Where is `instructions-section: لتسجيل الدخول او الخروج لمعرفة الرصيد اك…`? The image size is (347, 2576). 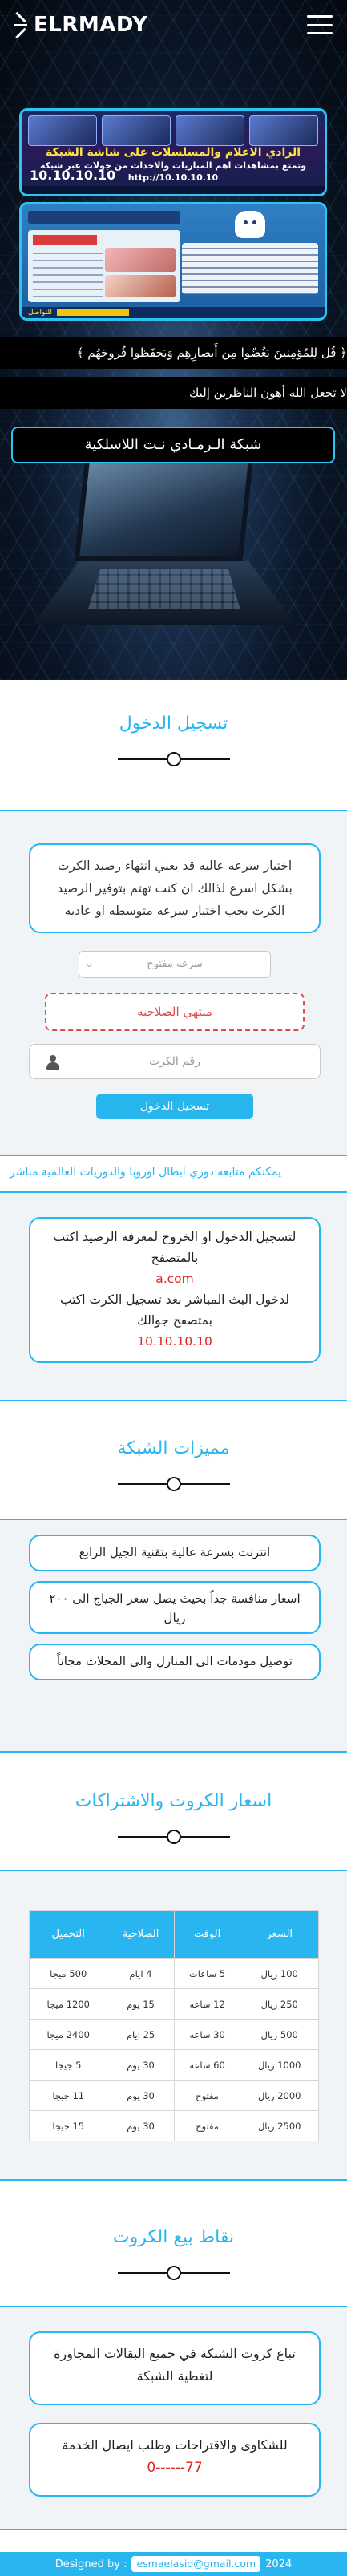
instructions-section: لتسجيل الدخول او الخروج لمعرفة الرصيد اك… is located at coordinates (173, 1296).